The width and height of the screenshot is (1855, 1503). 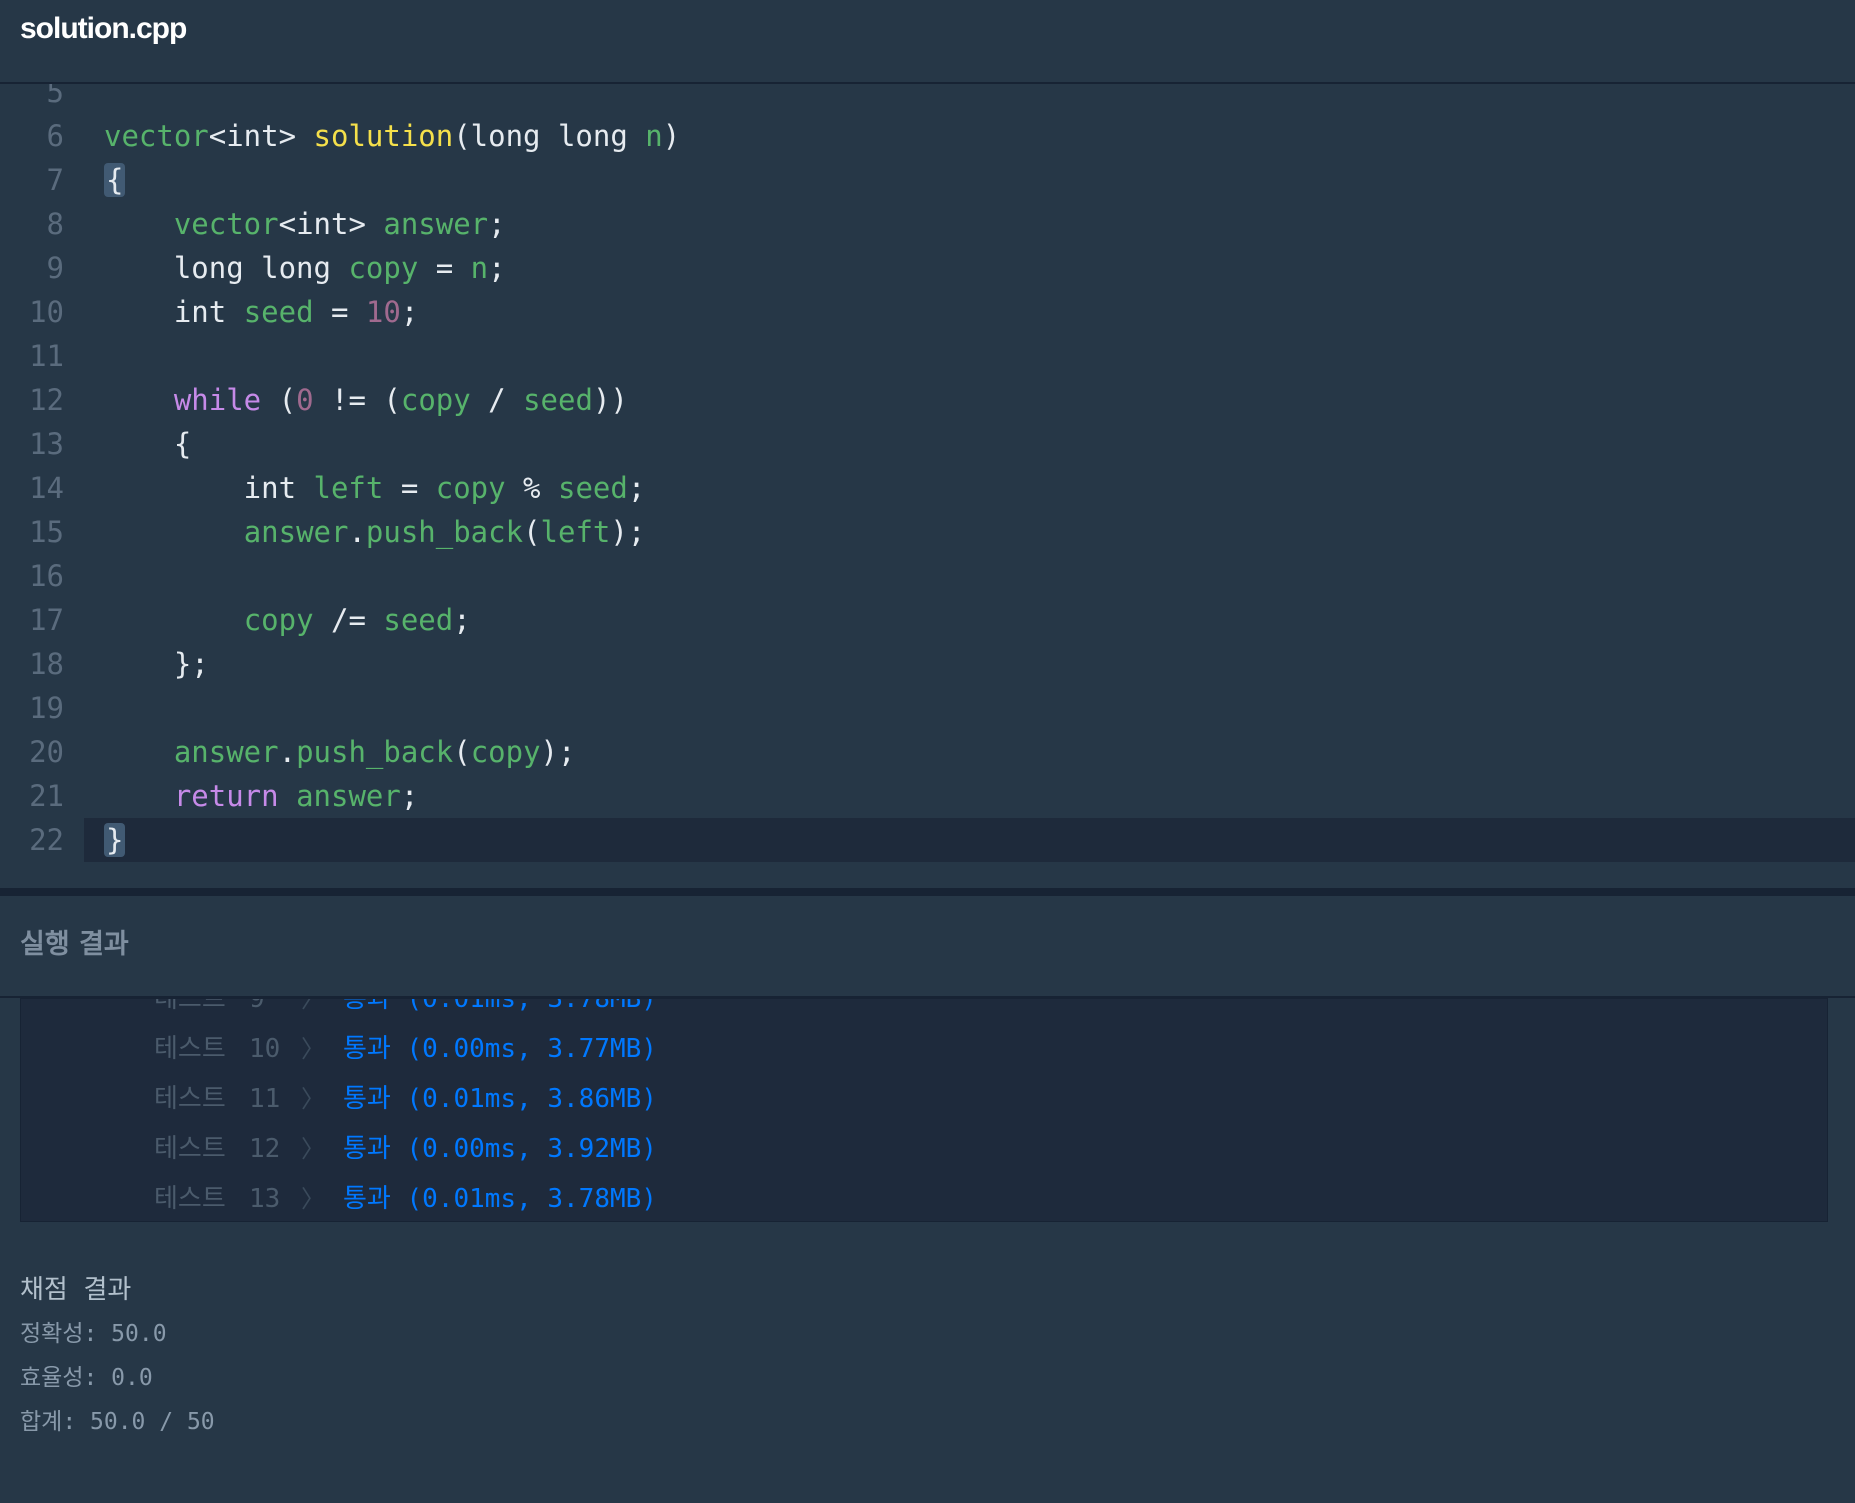 What do you see at coordinates (46, 708) in the screenshot?
I see `line-number: 19` at bounding box center [46, 708].